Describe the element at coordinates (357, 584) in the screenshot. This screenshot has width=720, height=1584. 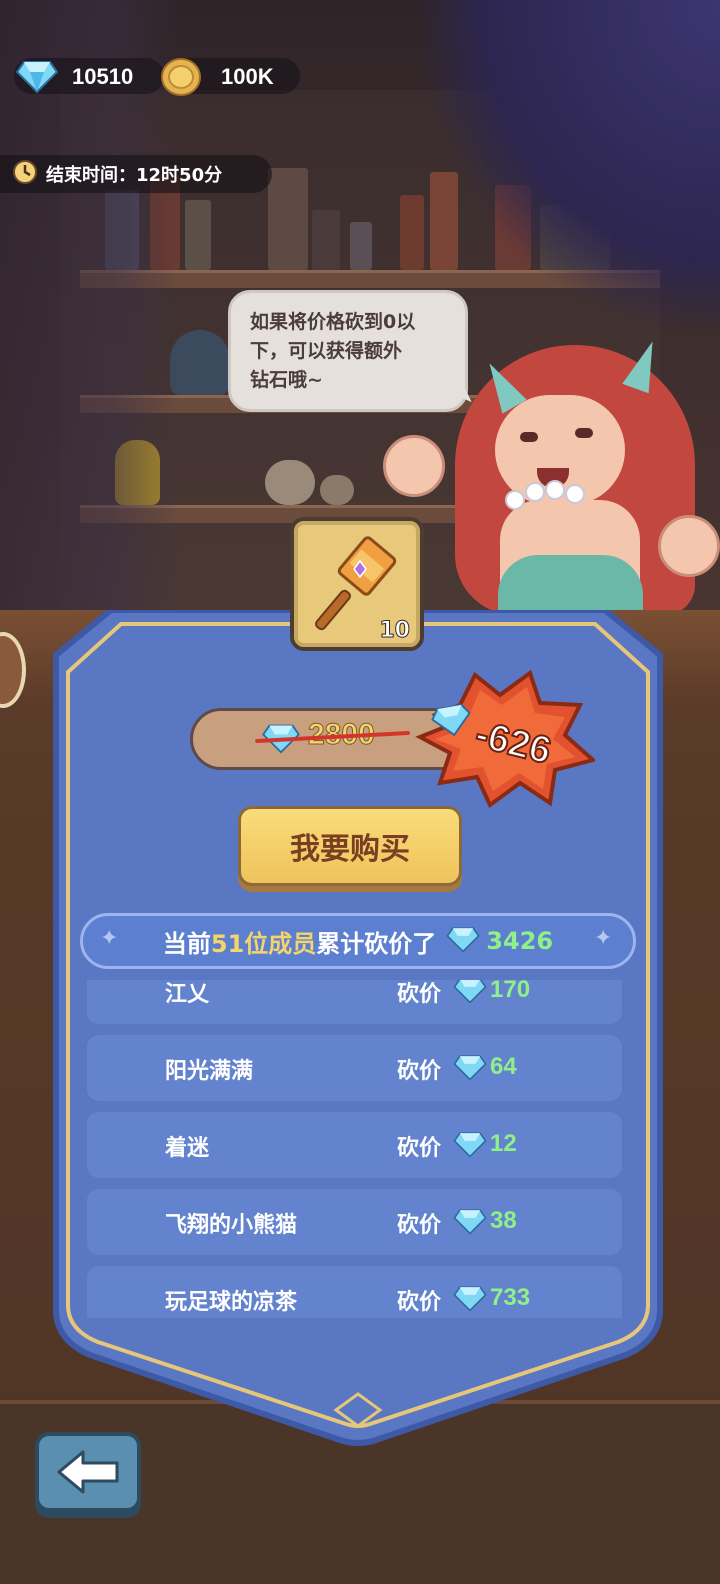
I see `reward-item-card: 10` at that location.